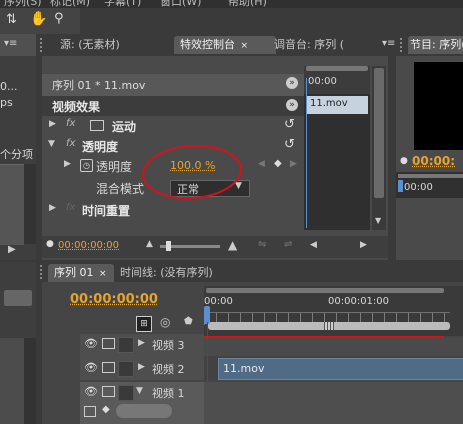 This screenshot has height=424, width=463. I want to click on tab-program: 节目: 序列(, so click(435, 45).